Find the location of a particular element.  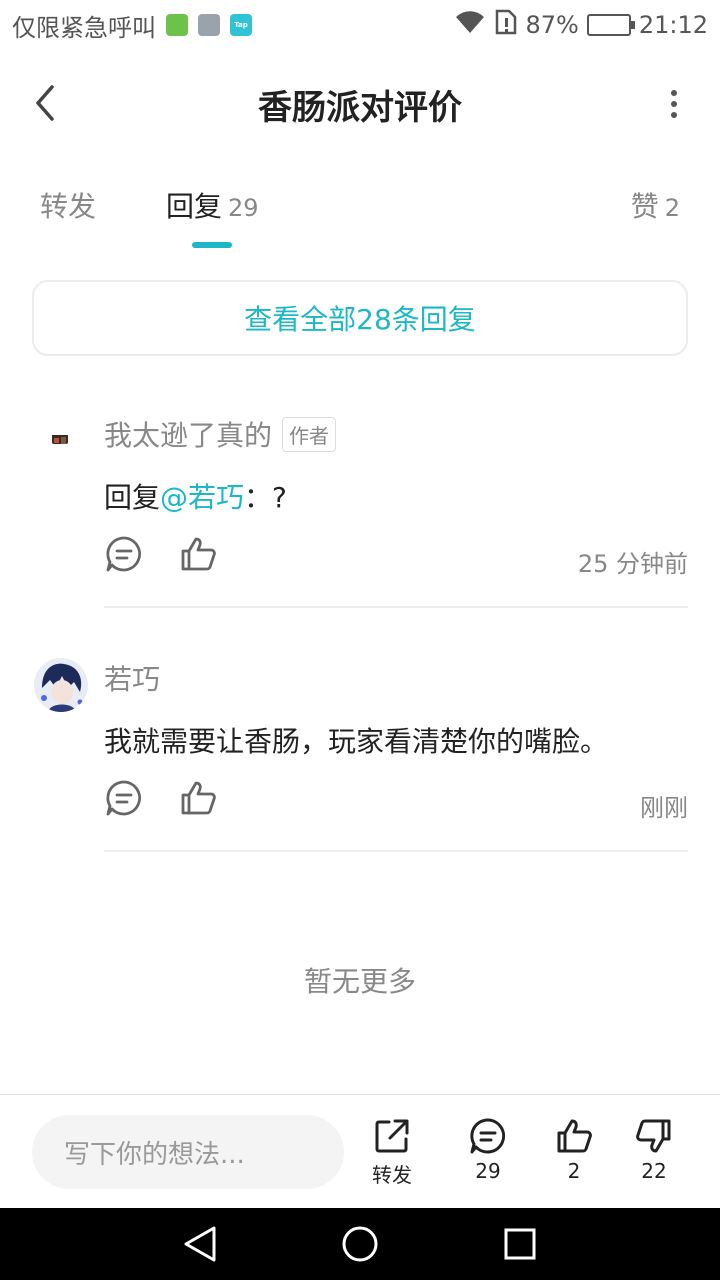

status-bar-right: 87% 21:12 is located at coordinates (580, 25).